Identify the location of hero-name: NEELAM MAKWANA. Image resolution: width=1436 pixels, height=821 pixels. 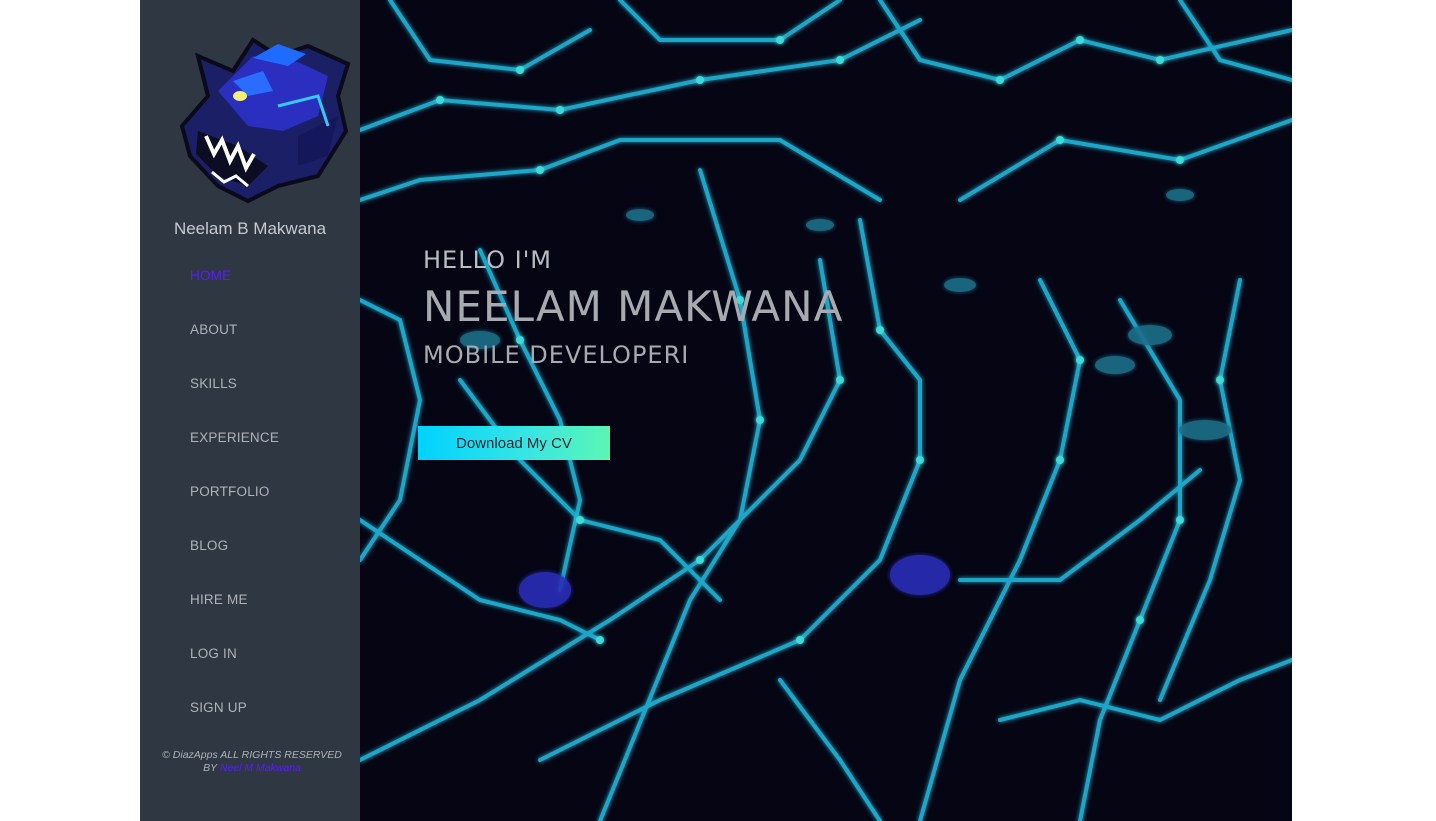
(633, 306).